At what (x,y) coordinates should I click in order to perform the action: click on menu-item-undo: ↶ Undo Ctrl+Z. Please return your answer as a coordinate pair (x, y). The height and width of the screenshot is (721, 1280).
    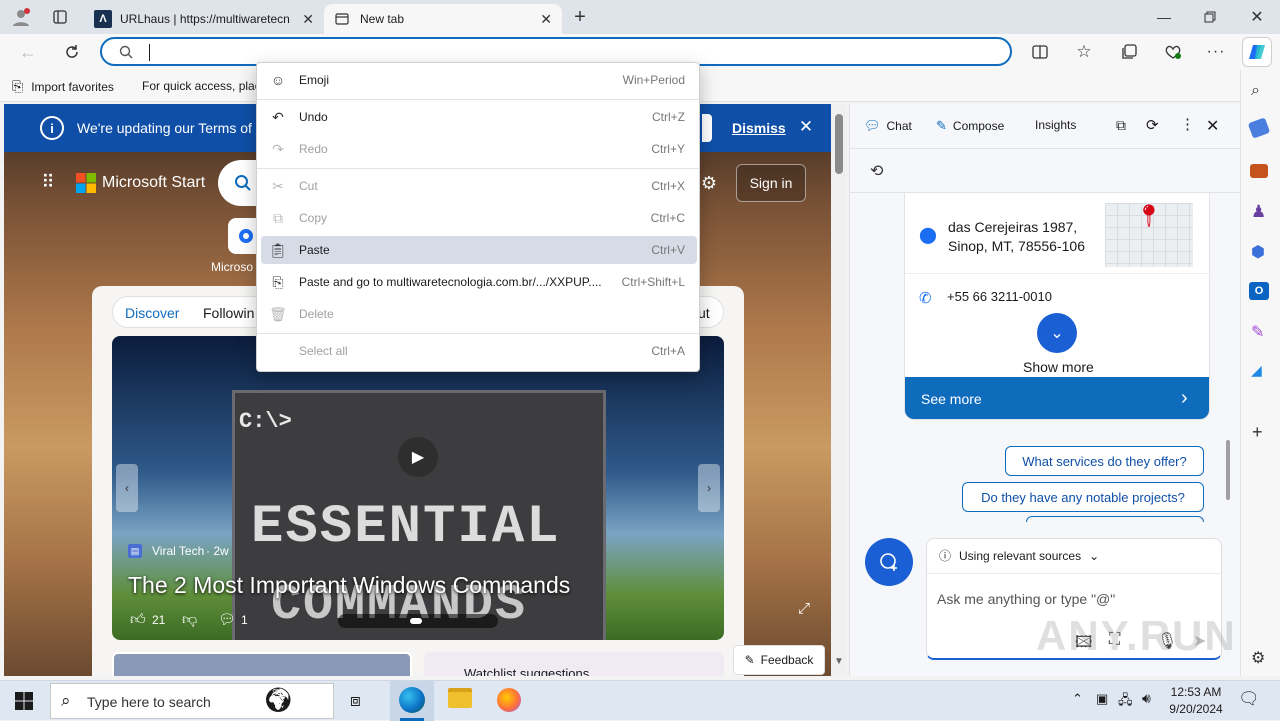
    Looking at the image, I should click on (479, 117).